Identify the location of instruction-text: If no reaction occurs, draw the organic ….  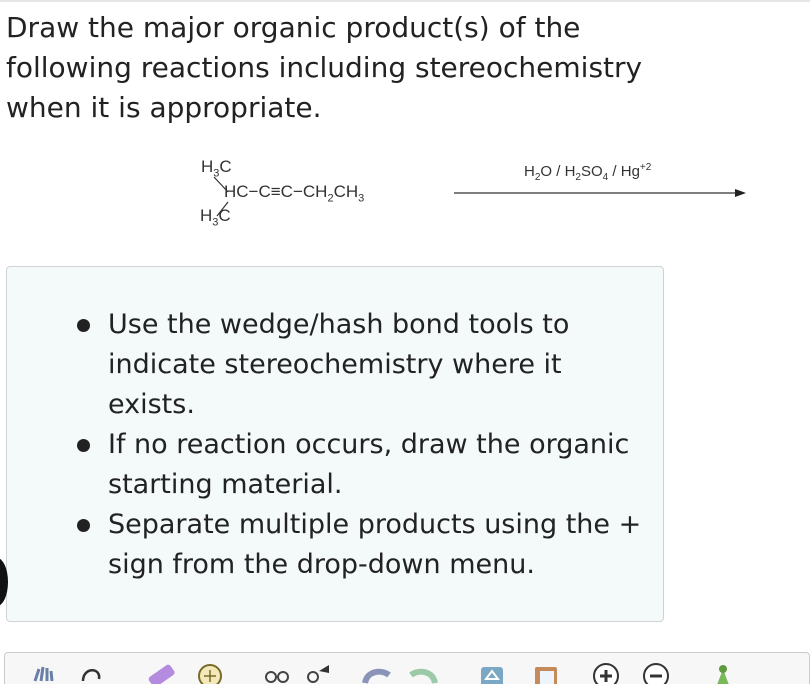
(369, 464).